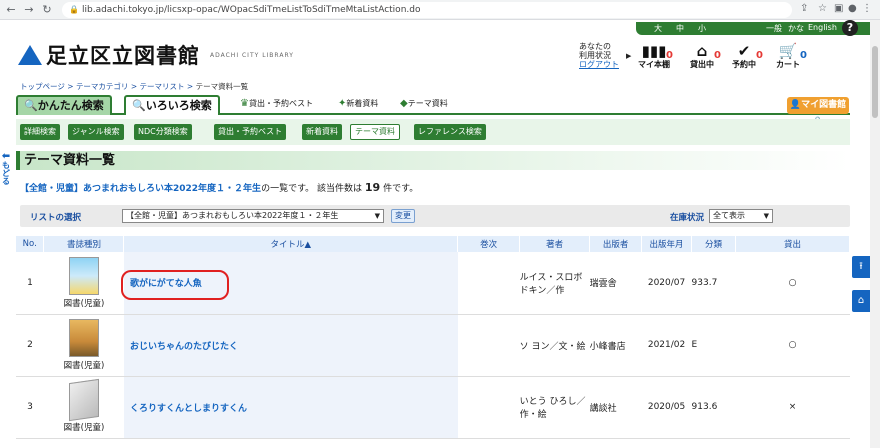 The width and height of the screenshot is (880, 448). Describe the element at coordinates (615, 283) in the screenshot. I see `book-publisher: 瑞雲舎` at that location.